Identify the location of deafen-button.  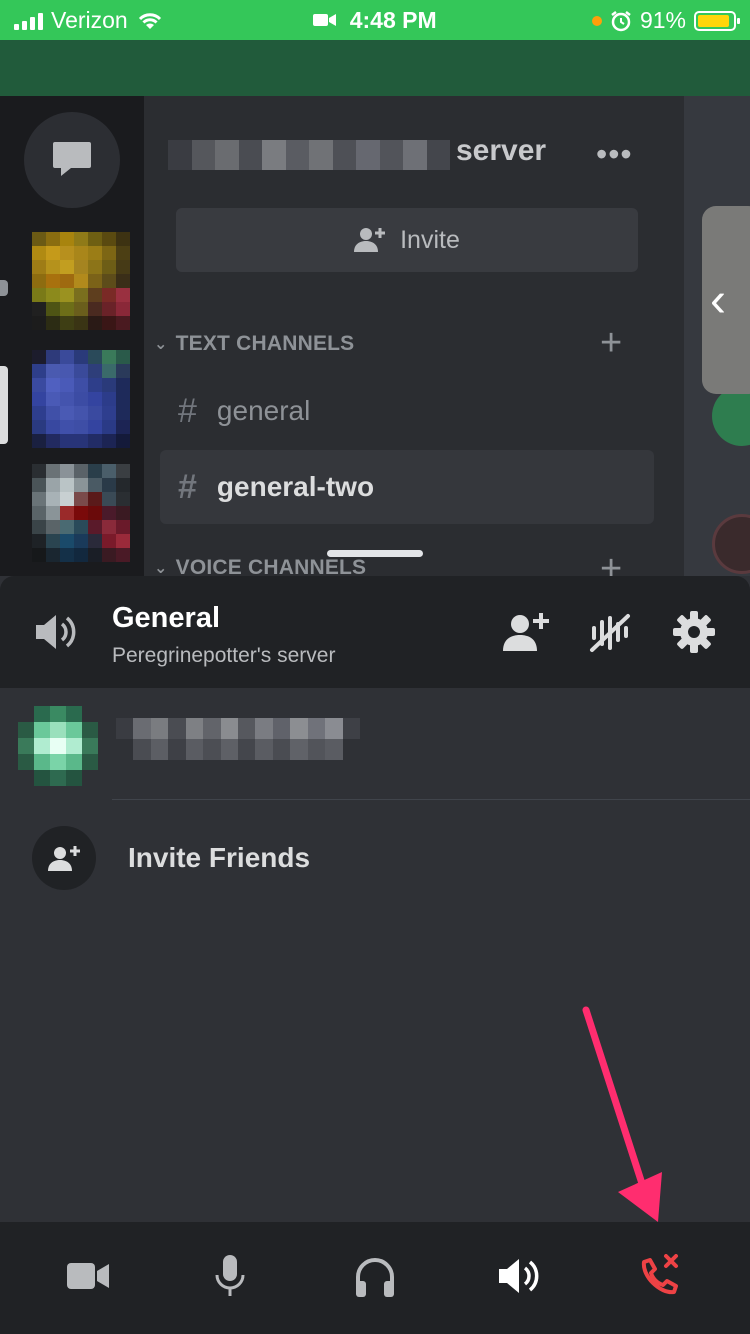
(375, 1276).